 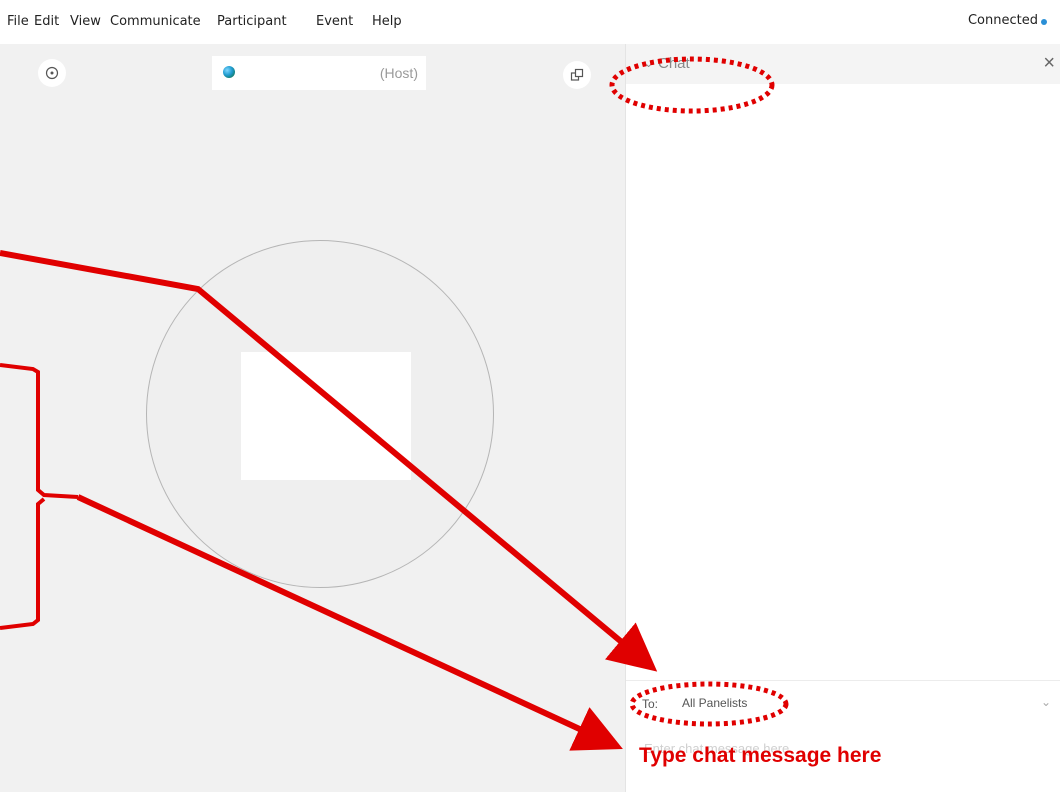 What do you see at coordinates (252, 21) in the screenshot?
I see `menu-participant: Participant` at bounding box center [252, 21].